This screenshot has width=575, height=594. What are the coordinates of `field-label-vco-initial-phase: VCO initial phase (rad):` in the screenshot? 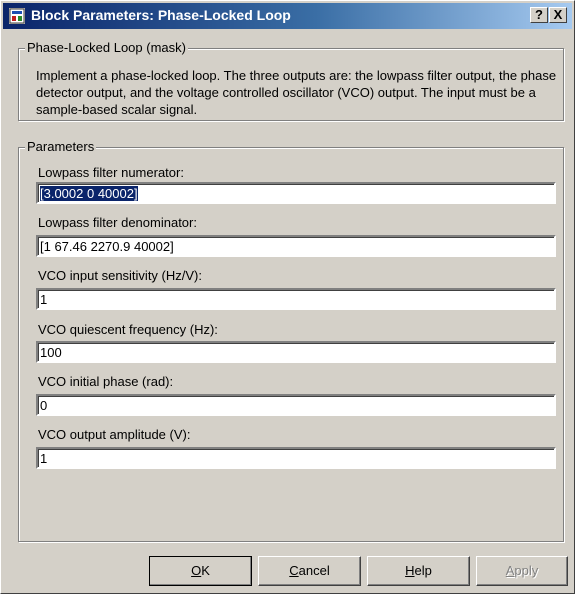 It's located at (106, 381).